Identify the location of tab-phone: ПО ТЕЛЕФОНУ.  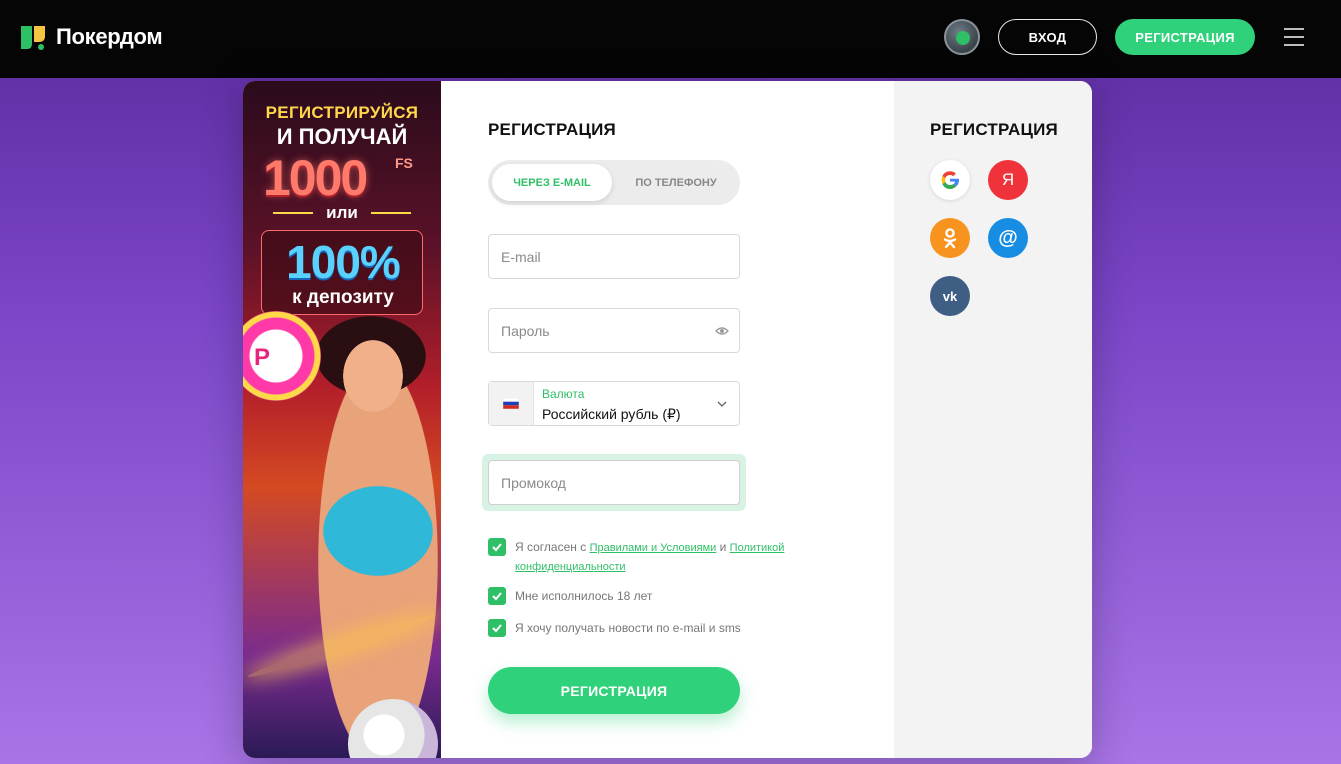
(676, 182).